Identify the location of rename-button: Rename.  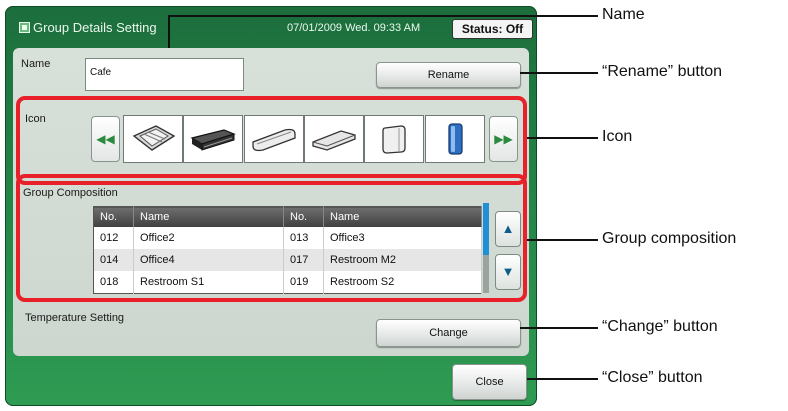
(448, 75).